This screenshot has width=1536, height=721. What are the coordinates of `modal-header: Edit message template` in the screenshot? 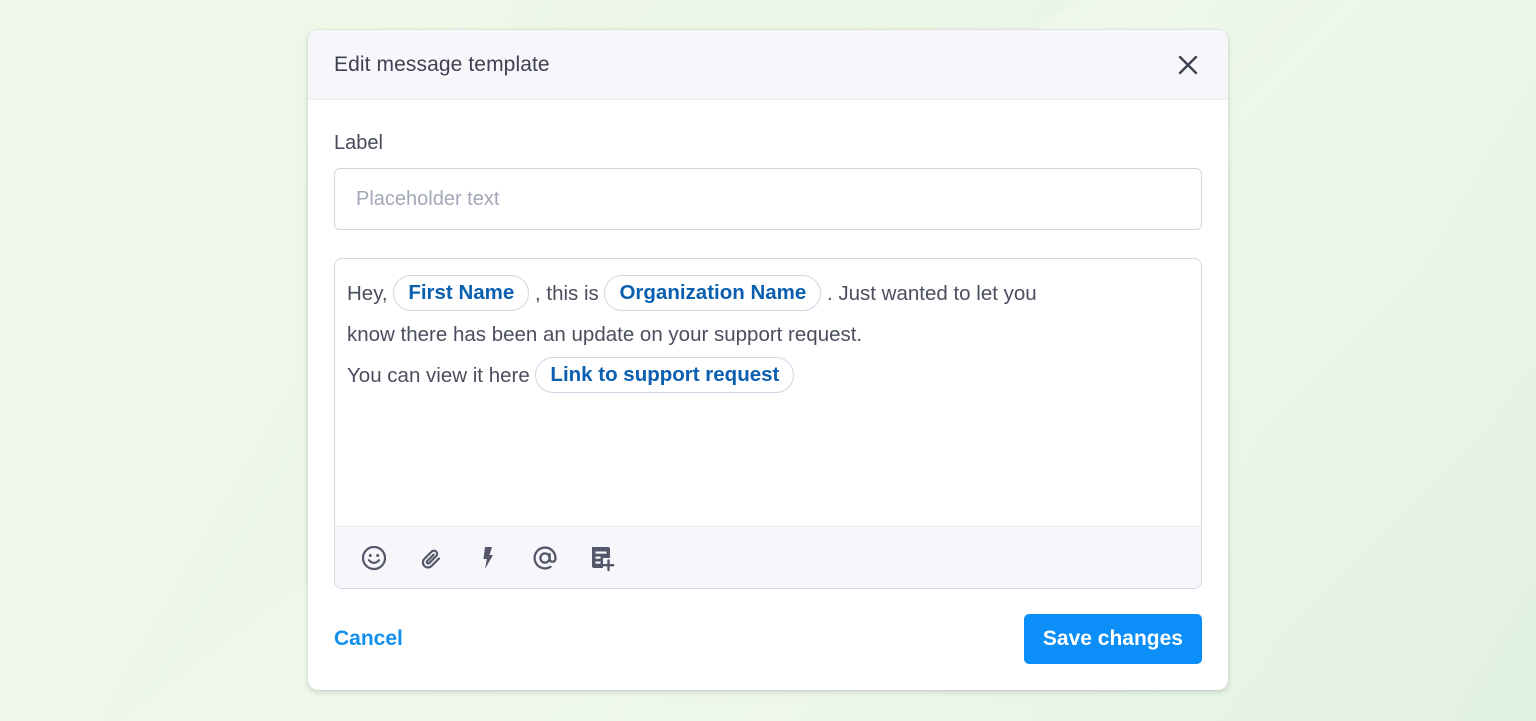 It's located at (768, 65).